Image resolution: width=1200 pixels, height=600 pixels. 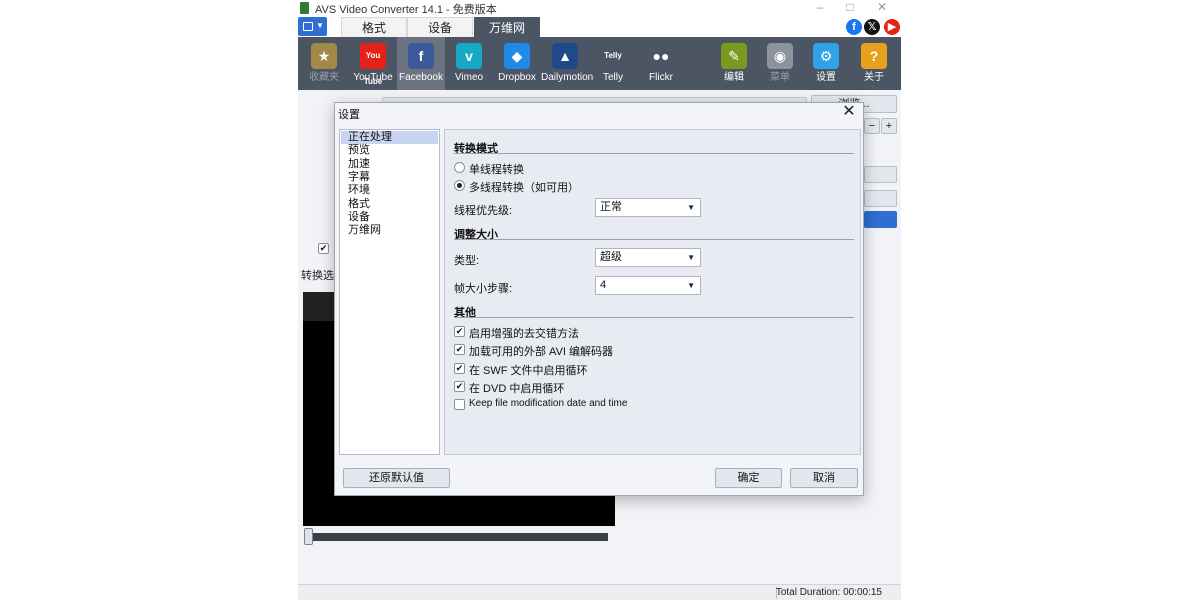 What do you see at coordinates (458, 537) in the screenshot?
I see `seek-bar` at bounding box center [458, 537].